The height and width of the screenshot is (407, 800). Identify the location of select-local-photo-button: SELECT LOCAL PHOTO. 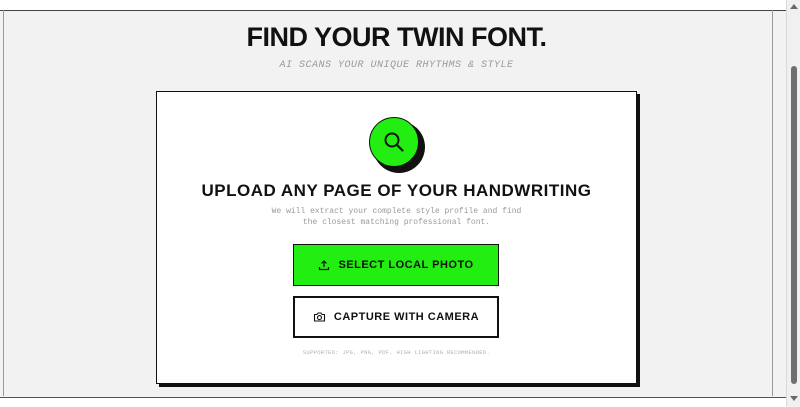
(396, 265).